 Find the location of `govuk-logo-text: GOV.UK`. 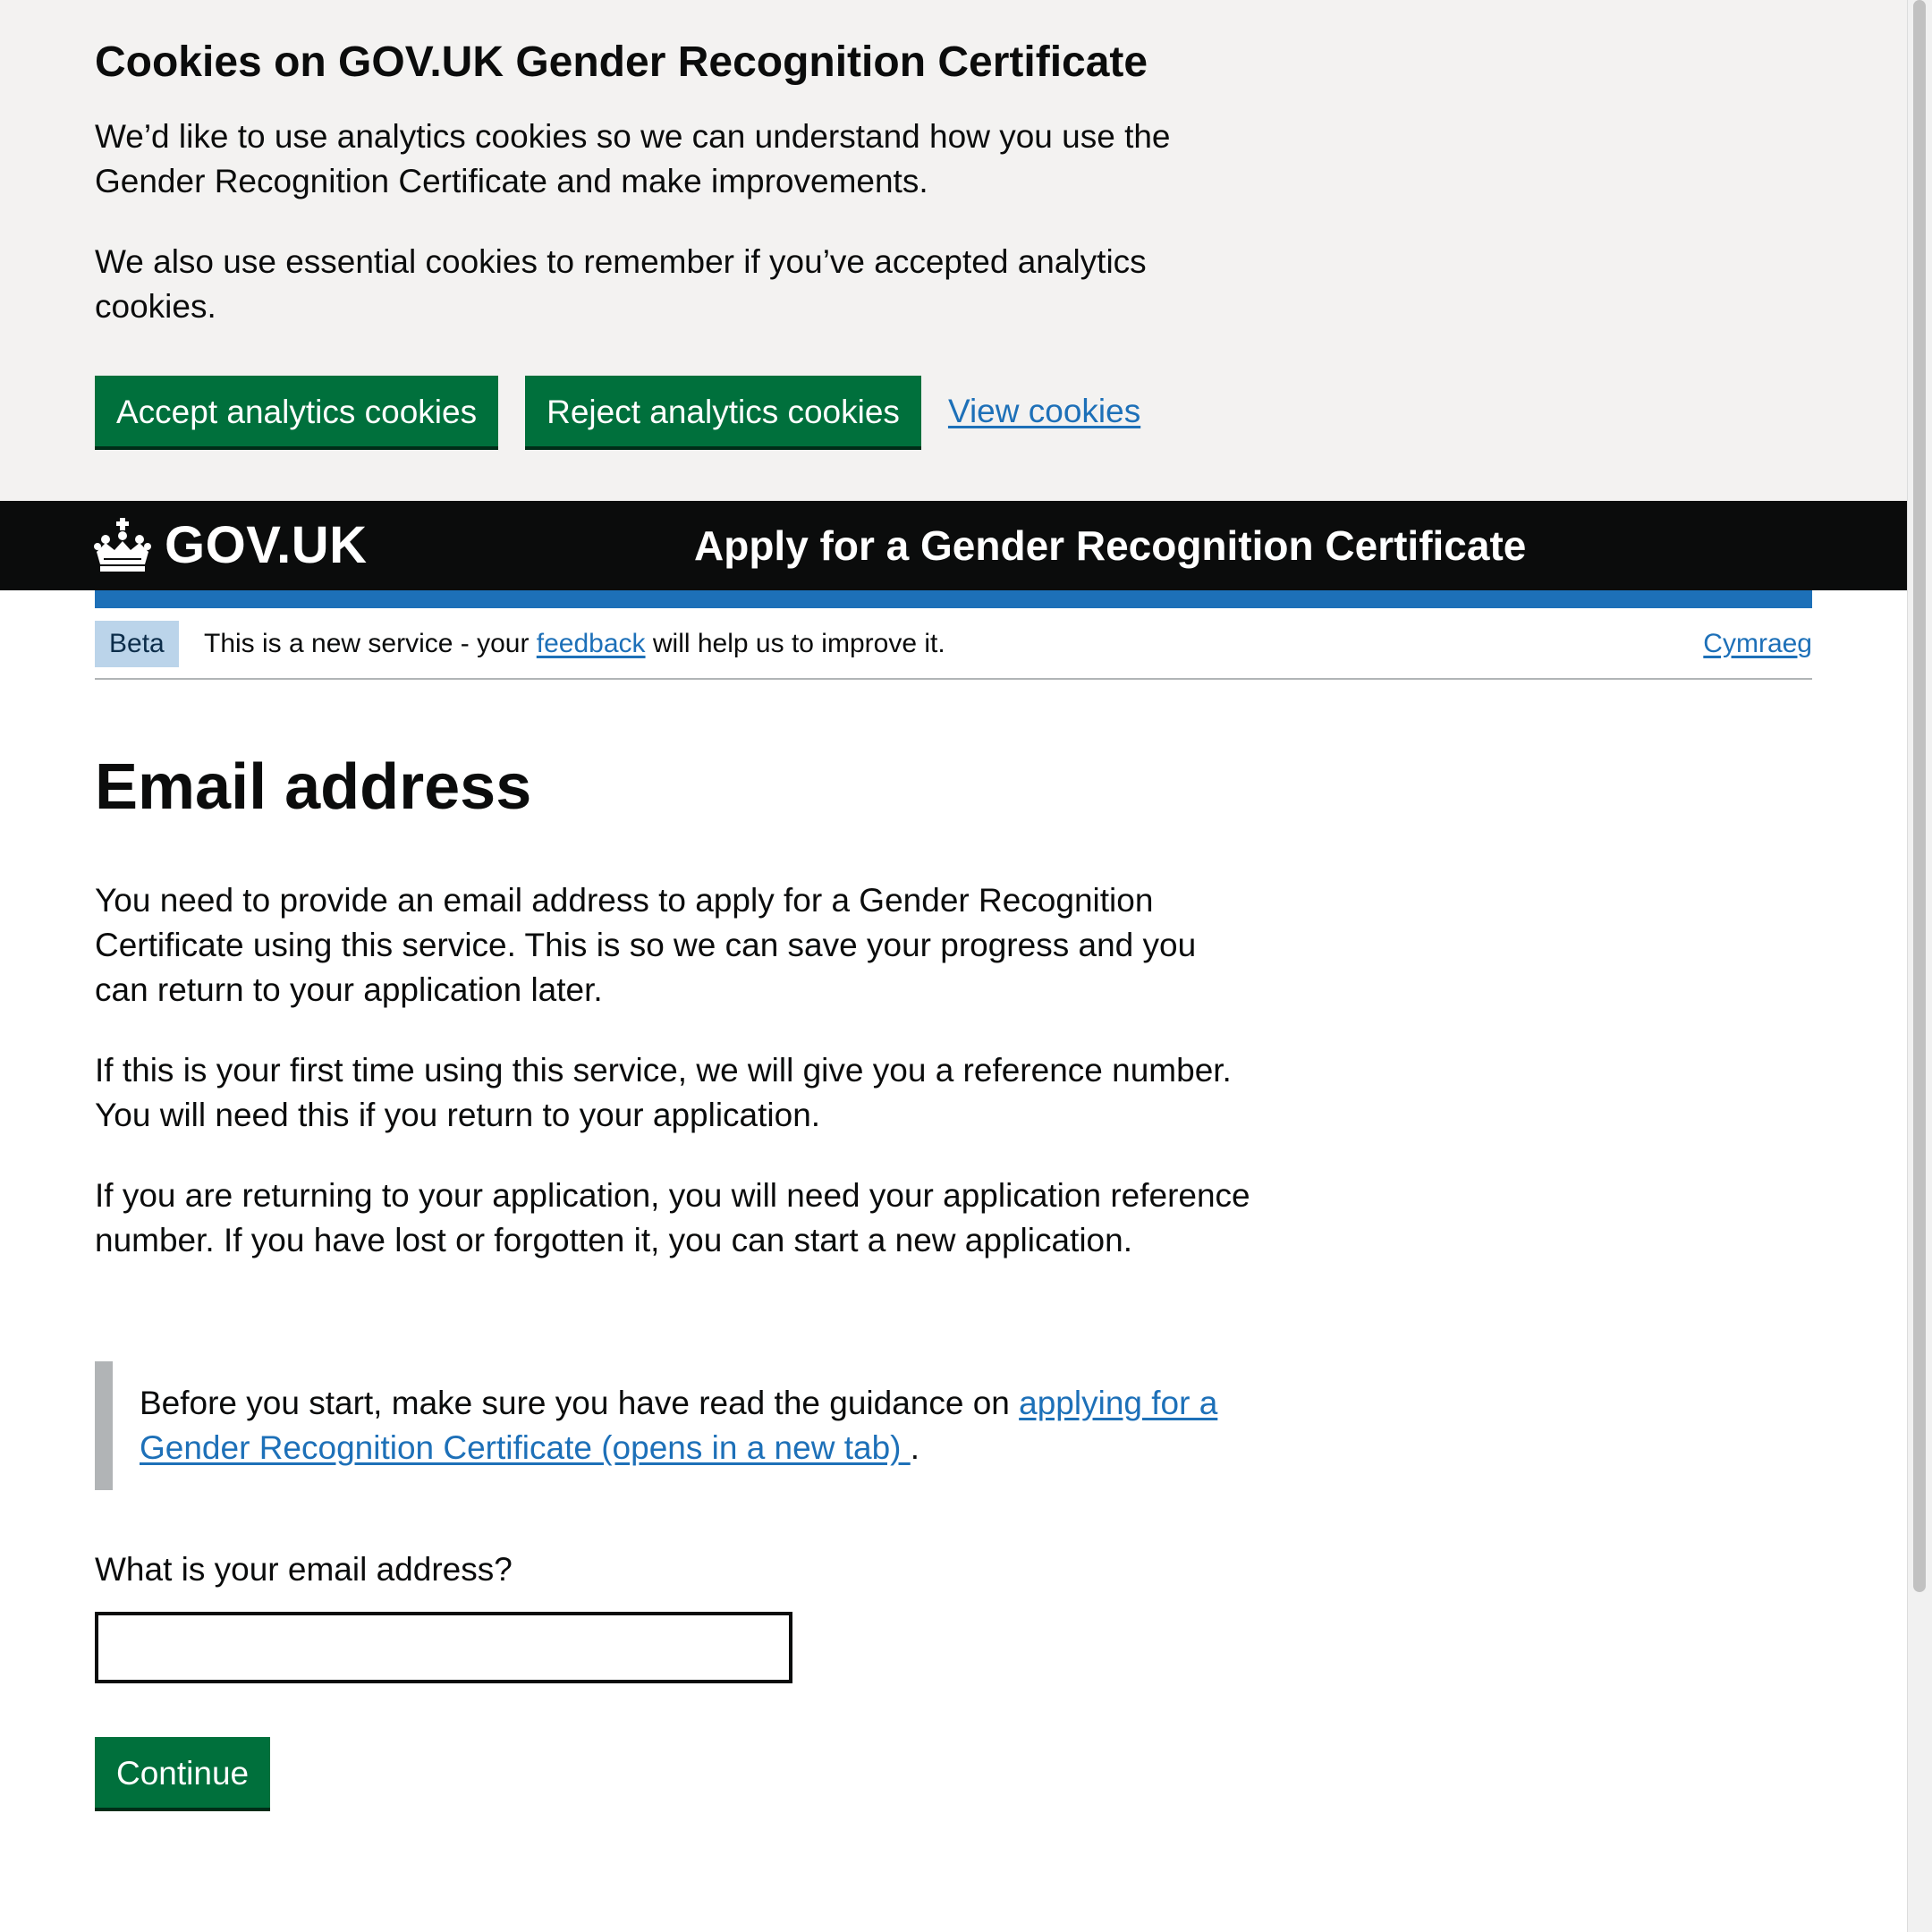

govuk-logo-text: GOV.UK is located at coordinates (266, 545).